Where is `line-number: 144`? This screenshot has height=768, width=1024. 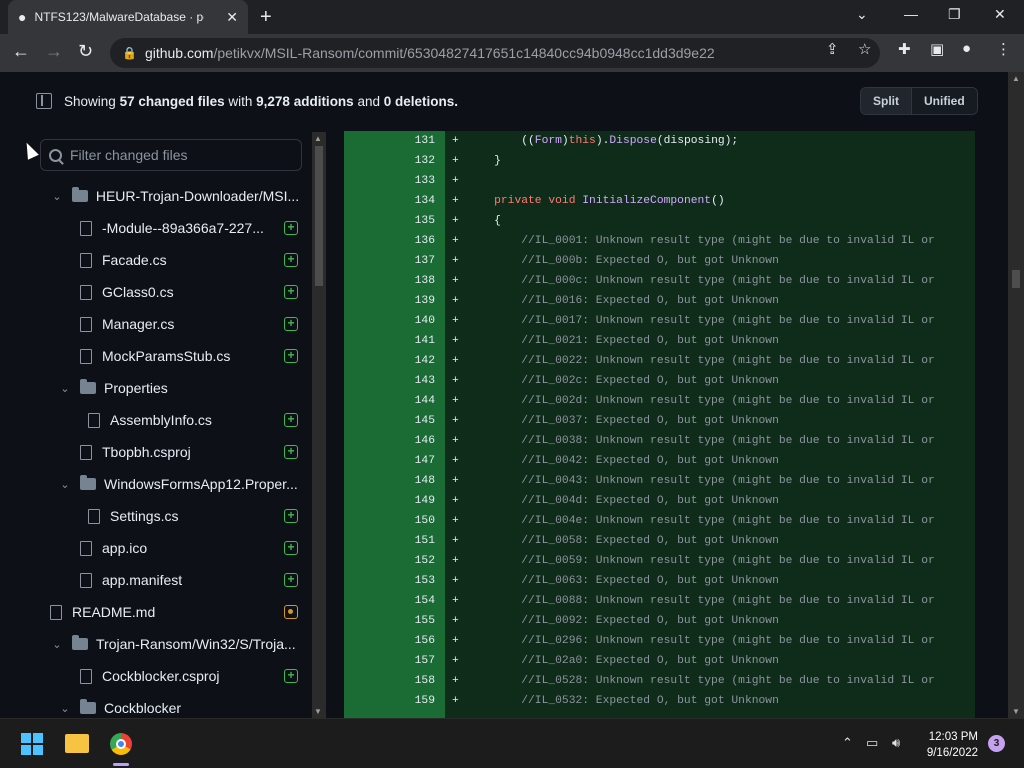
line-number: 144 is located at coordinates (389, 401).